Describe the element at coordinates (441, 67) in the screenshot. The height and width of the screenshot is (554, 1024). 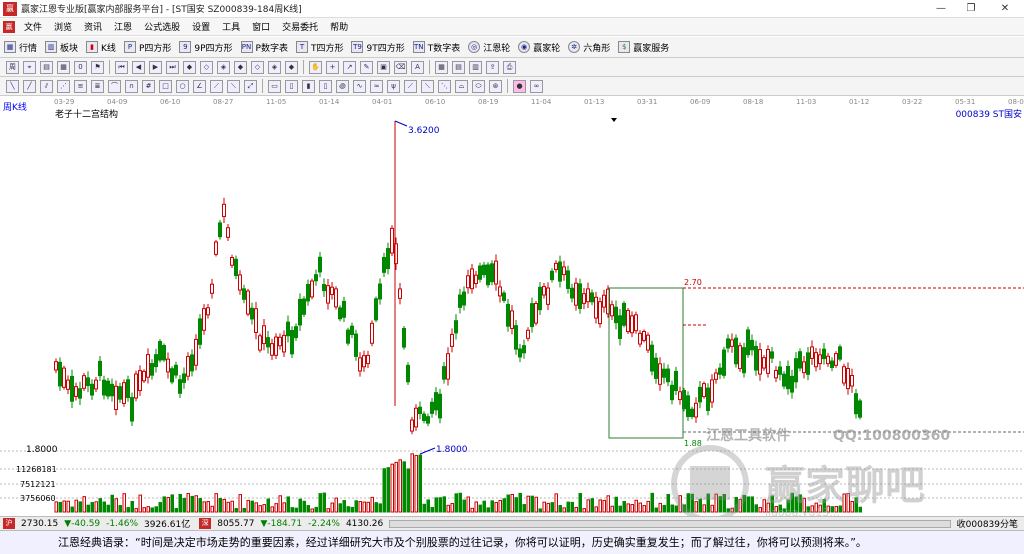
I see `table-icon: ▦` at that location.